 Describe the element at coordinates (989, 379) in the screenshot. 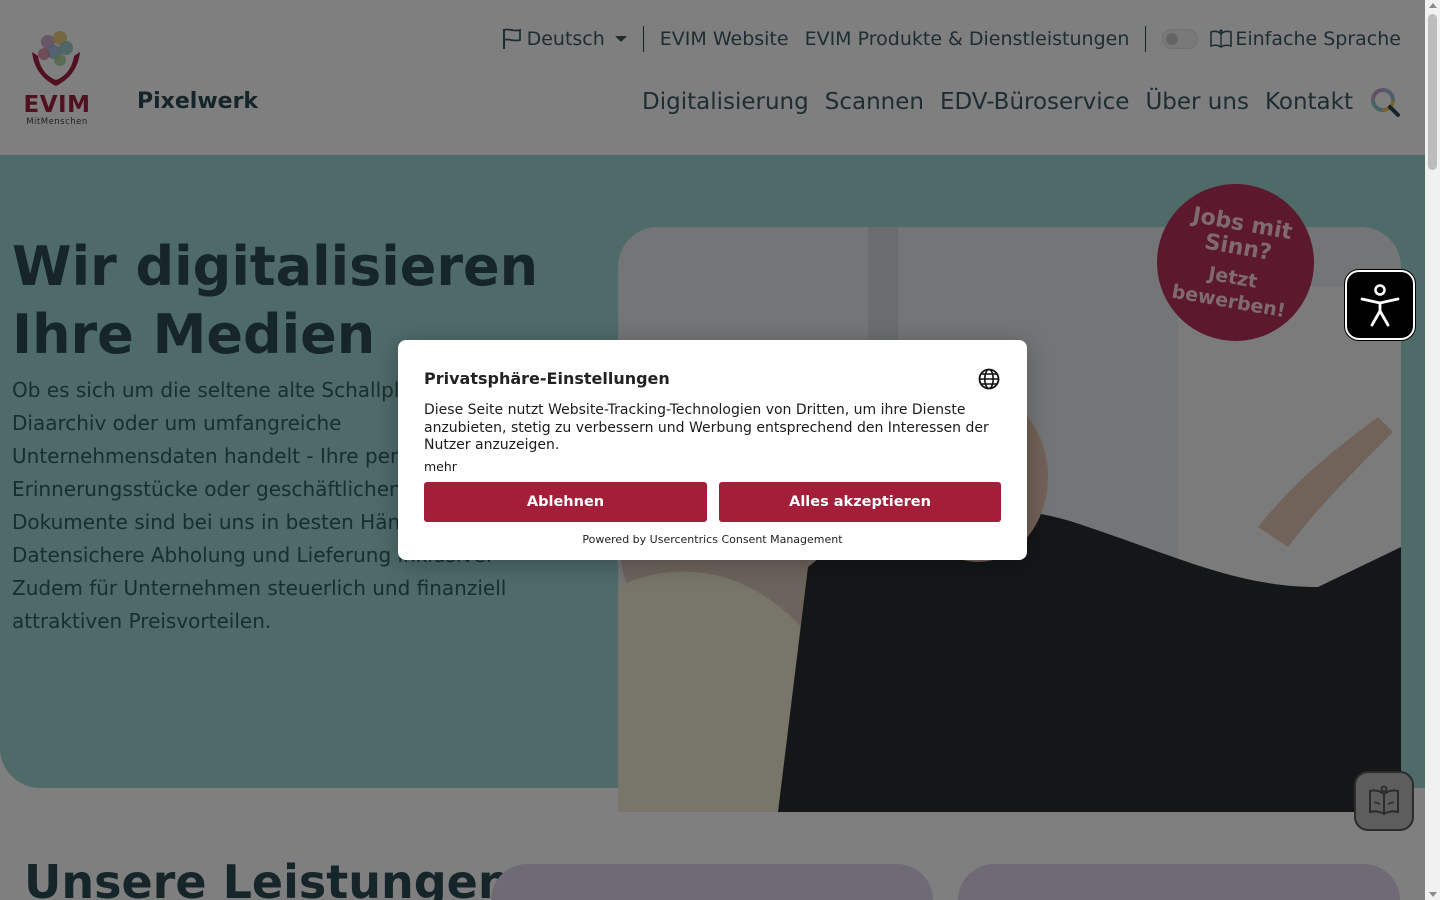

I see `globe-icon` at that location.